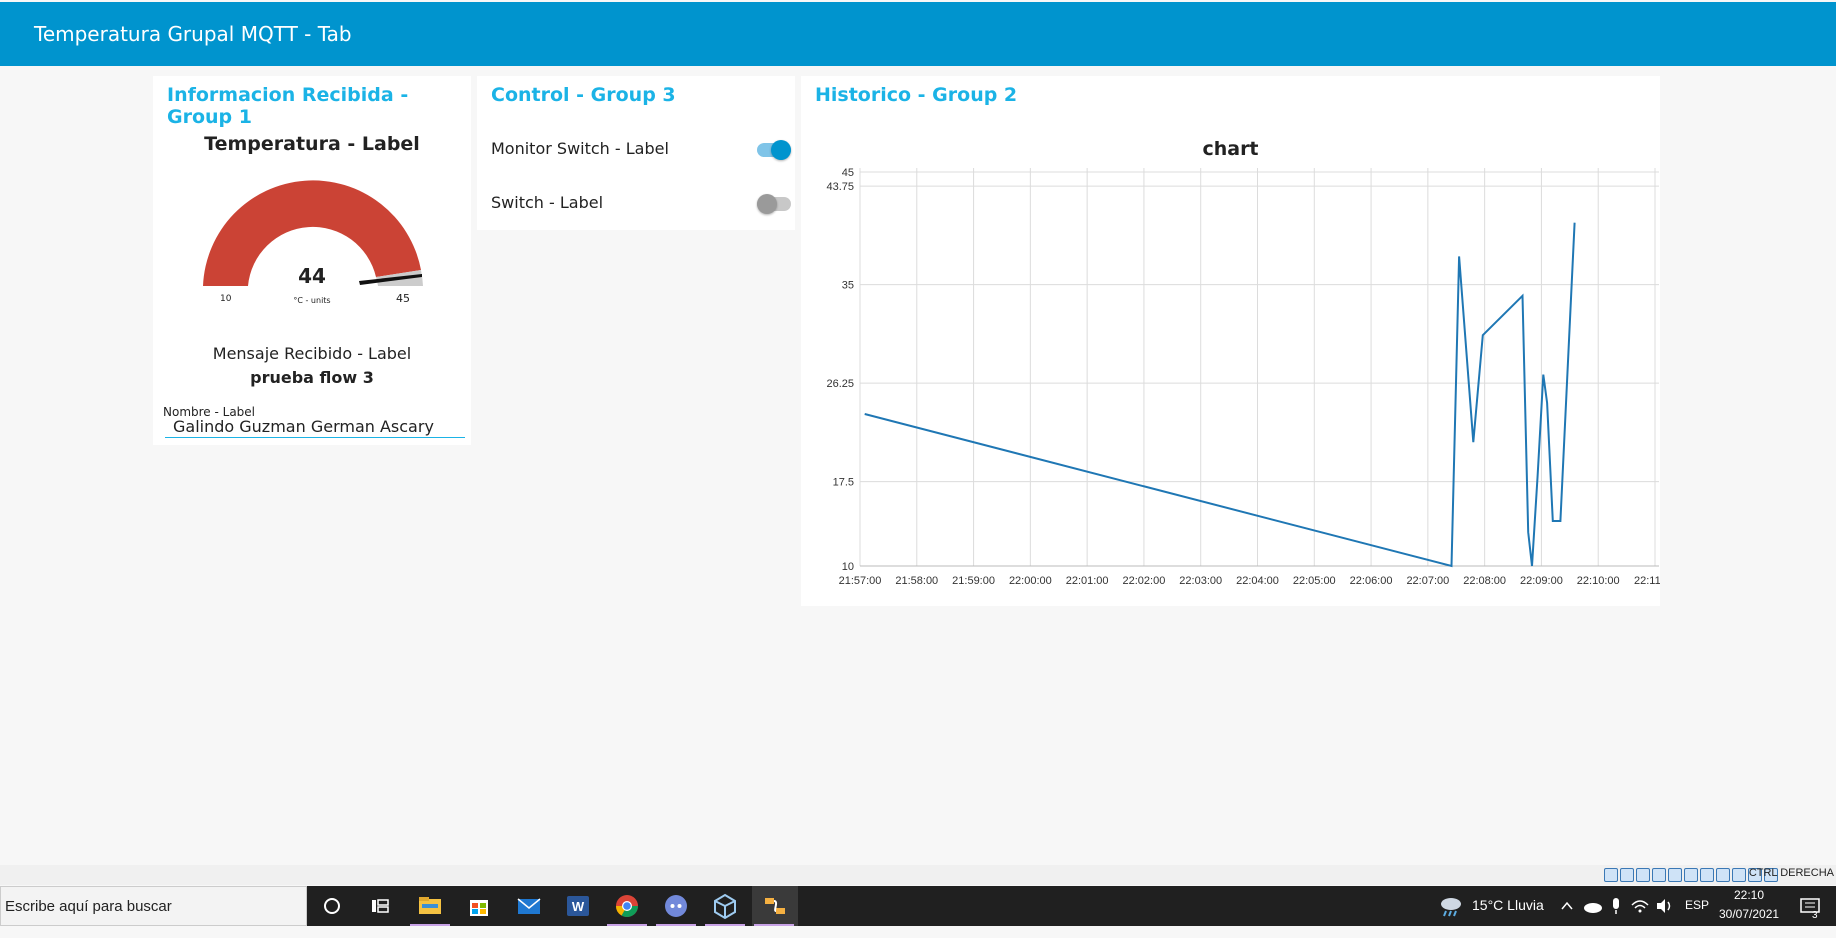 The image size is (1836, 938). I want to click on x-tick-label: 22:11:00, so click(1647, 580).